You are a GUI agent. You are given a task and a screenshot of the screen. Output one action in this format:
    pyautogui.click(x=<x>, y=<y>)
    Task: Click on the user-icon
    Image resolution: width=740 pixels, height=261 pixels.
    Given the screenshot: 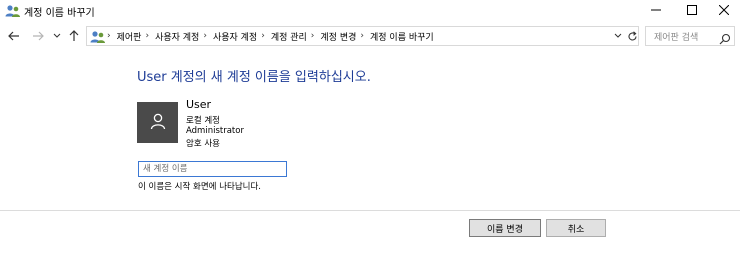 What is the action you would take?
    pyautogui.click(x=158, y=123)
    